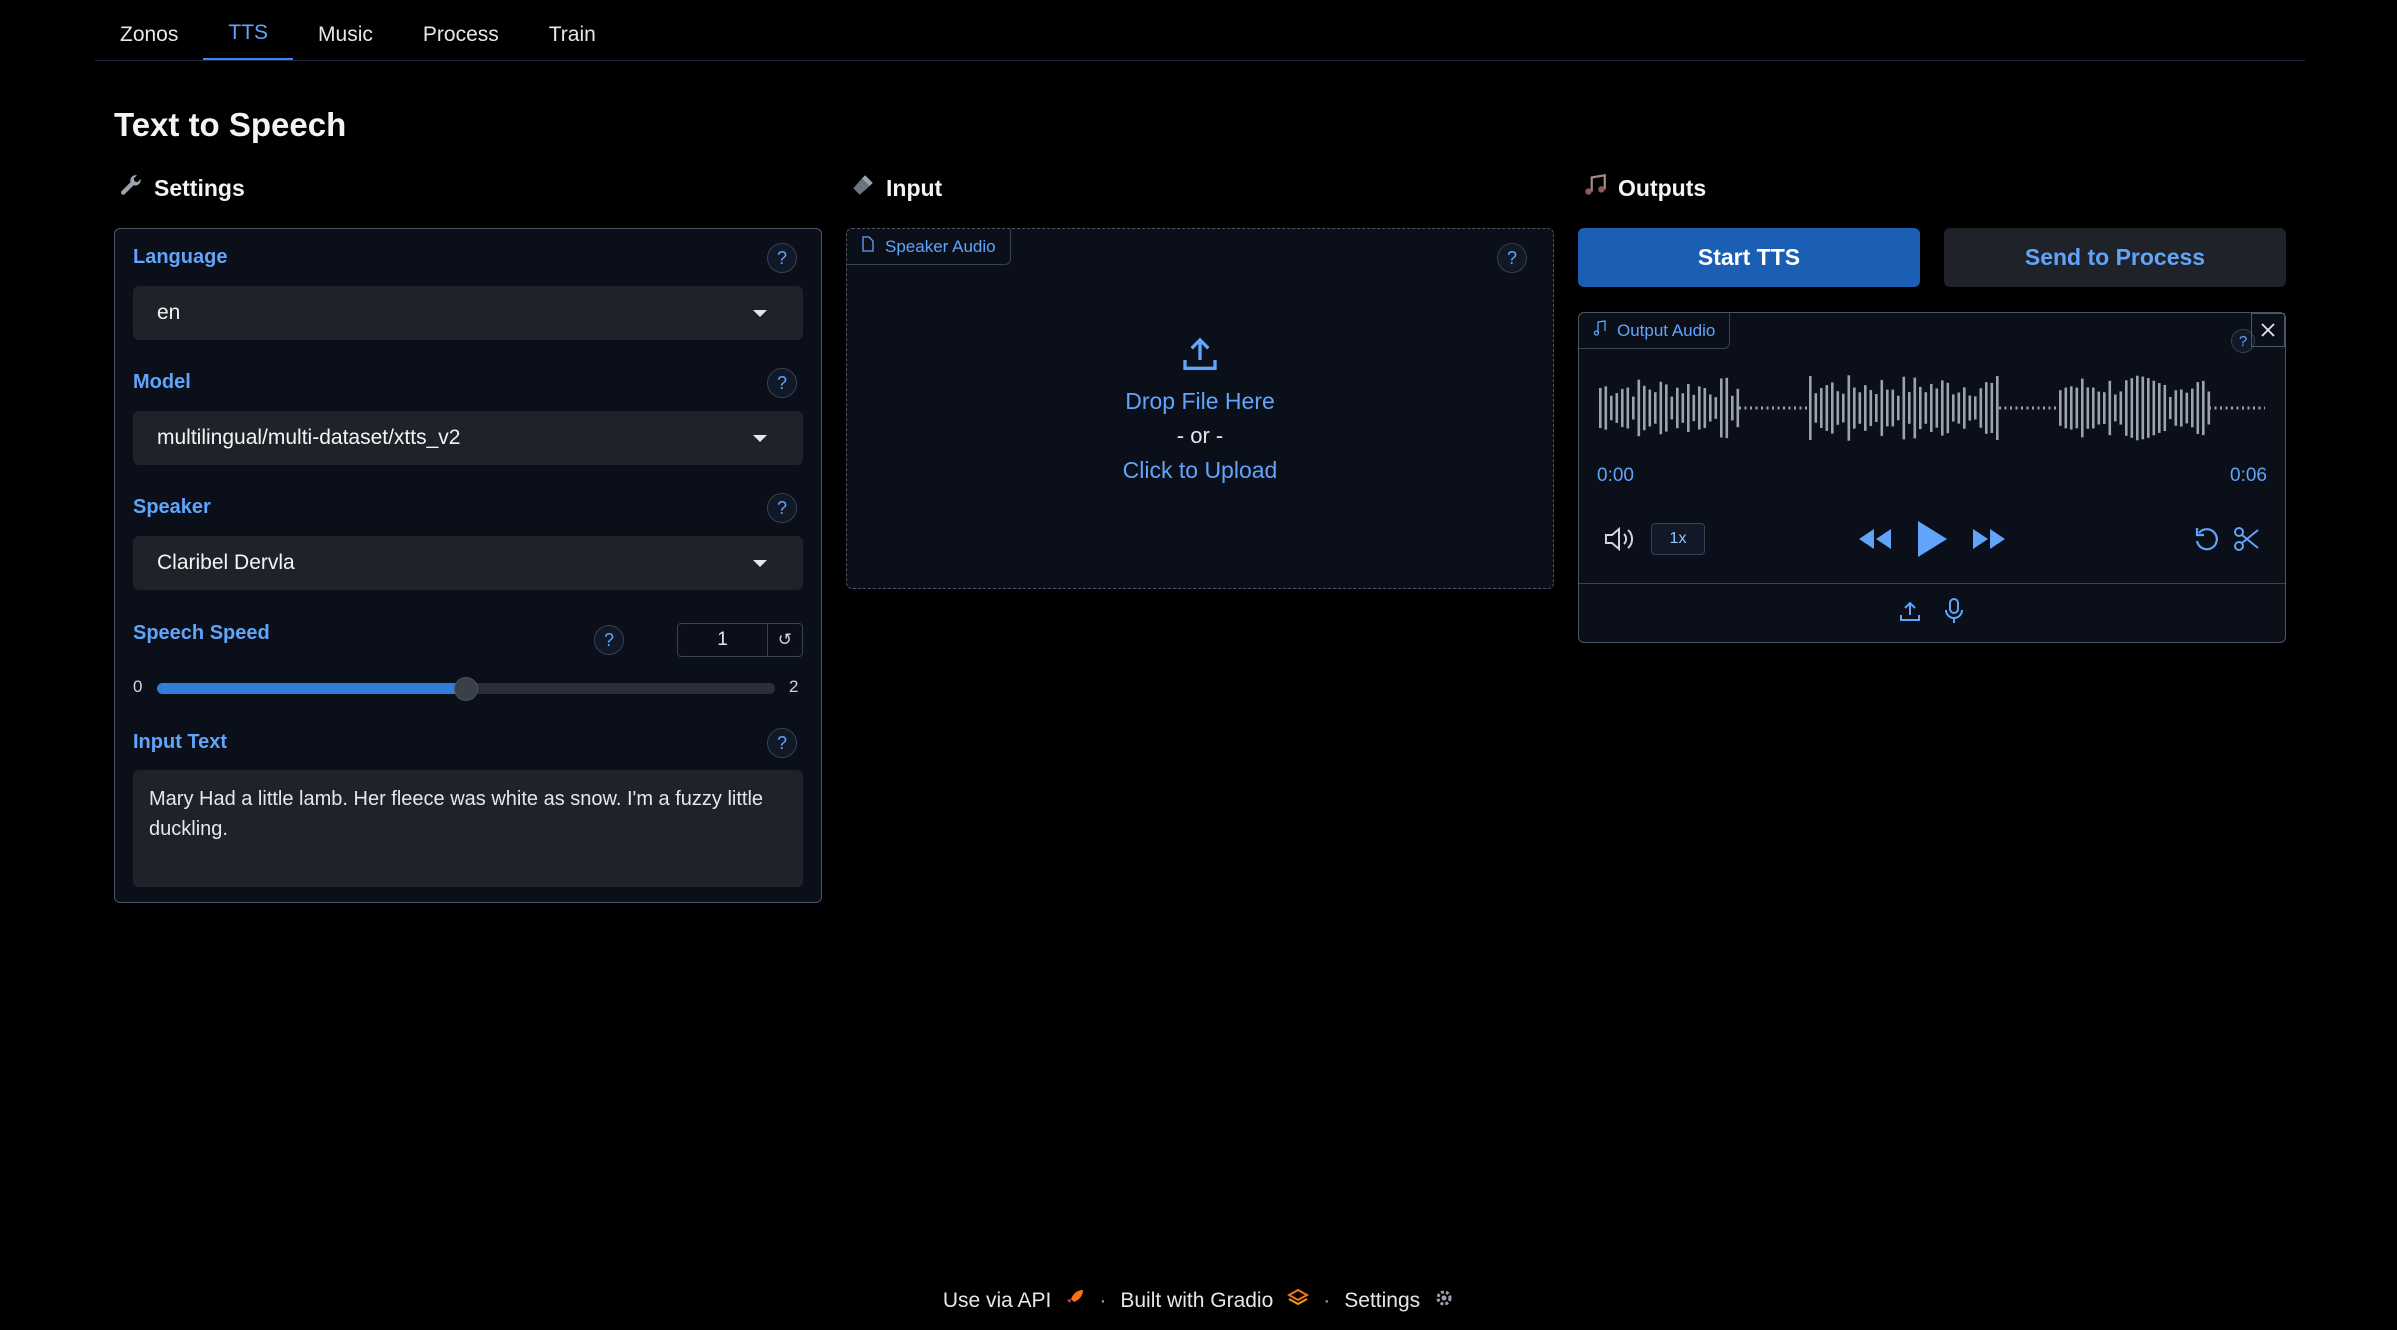 The image size is (2397, 1330). What do you see at coordinates (1196, 1301) in the screenshot?
I see `built-with-gradio-link: Built with Gradio` at bounding box center [1196, 1301].